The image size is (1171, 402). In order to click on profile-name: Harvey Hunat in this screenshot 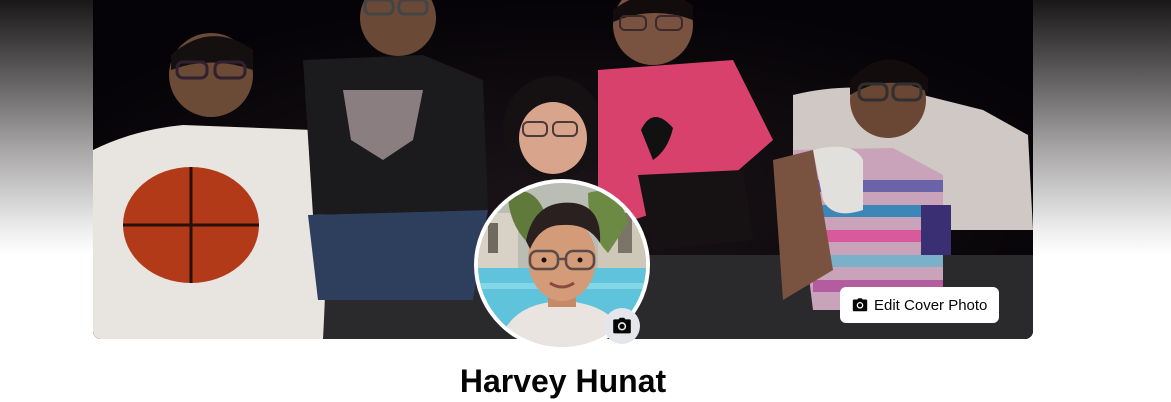, I will do `click(563, 381)`.